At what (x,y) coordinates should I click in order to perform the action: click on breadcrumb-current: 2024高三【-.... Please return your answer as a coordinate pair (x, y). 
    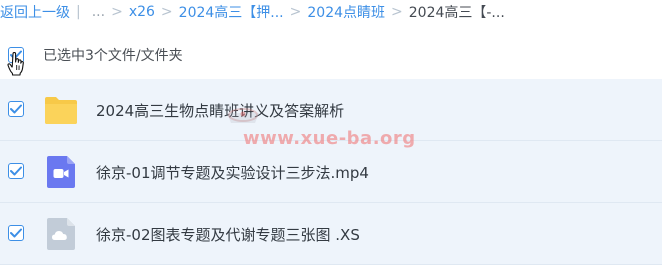
    Looking at the image, I should click on (456, 13).